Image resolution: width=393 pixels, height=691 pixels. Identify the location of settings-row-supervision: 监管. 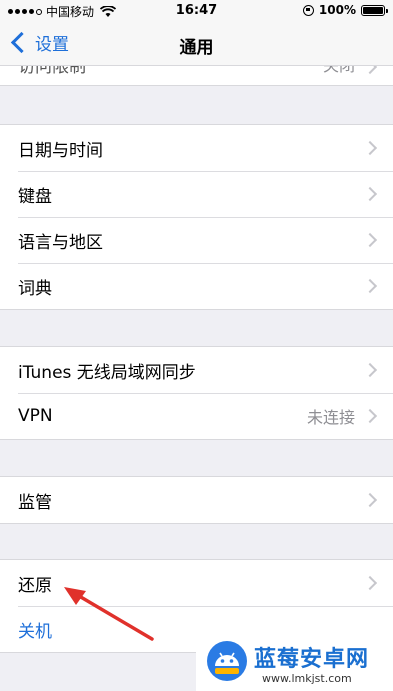
(196, 500).